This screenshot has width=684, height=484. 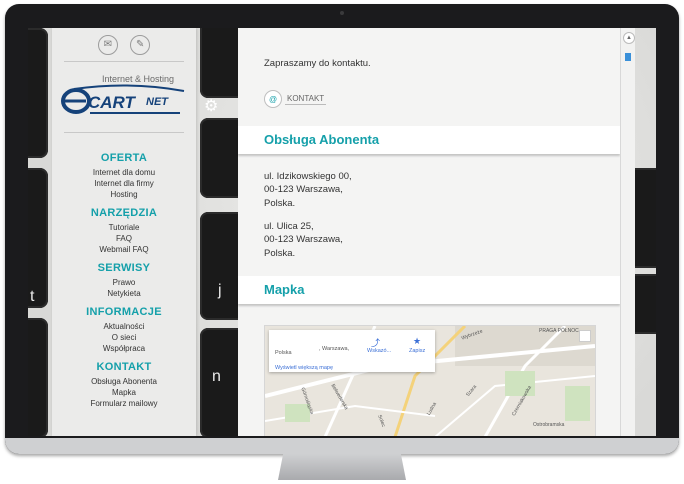 What do you see at coordinates (124, 172) in the screenshot?
I see `nav-item-internet-dom: Internet dla domu` at bounding box center [124, 172].